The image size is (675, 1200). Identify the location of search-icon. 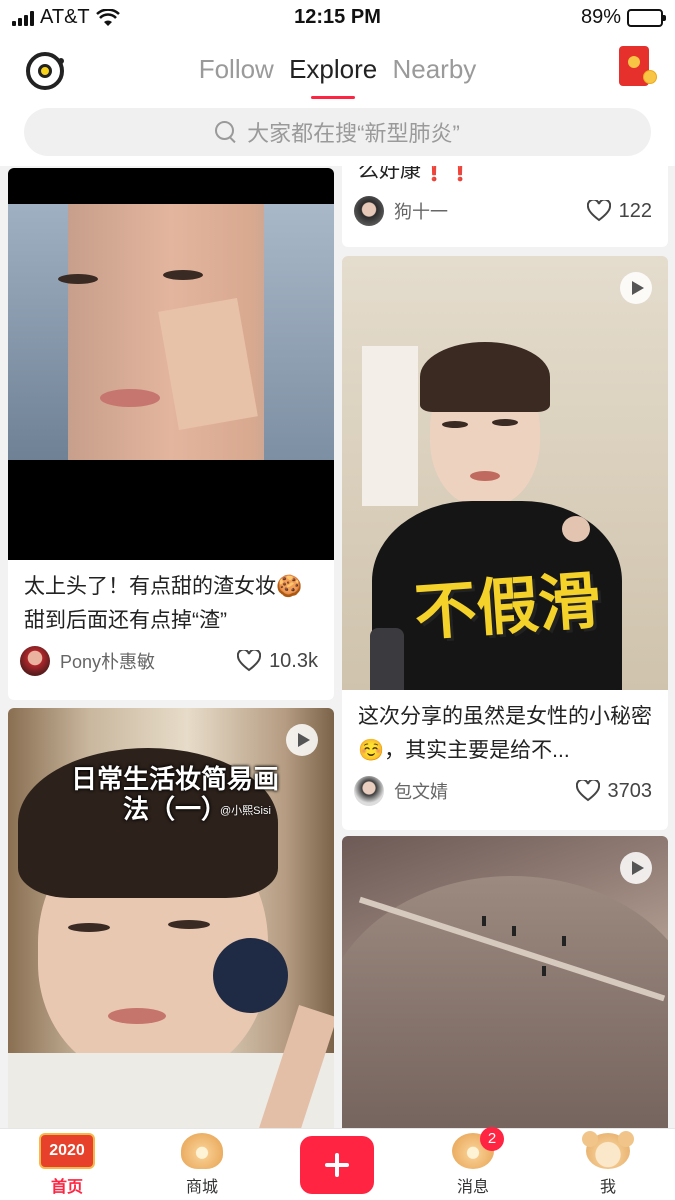
(226, 132).